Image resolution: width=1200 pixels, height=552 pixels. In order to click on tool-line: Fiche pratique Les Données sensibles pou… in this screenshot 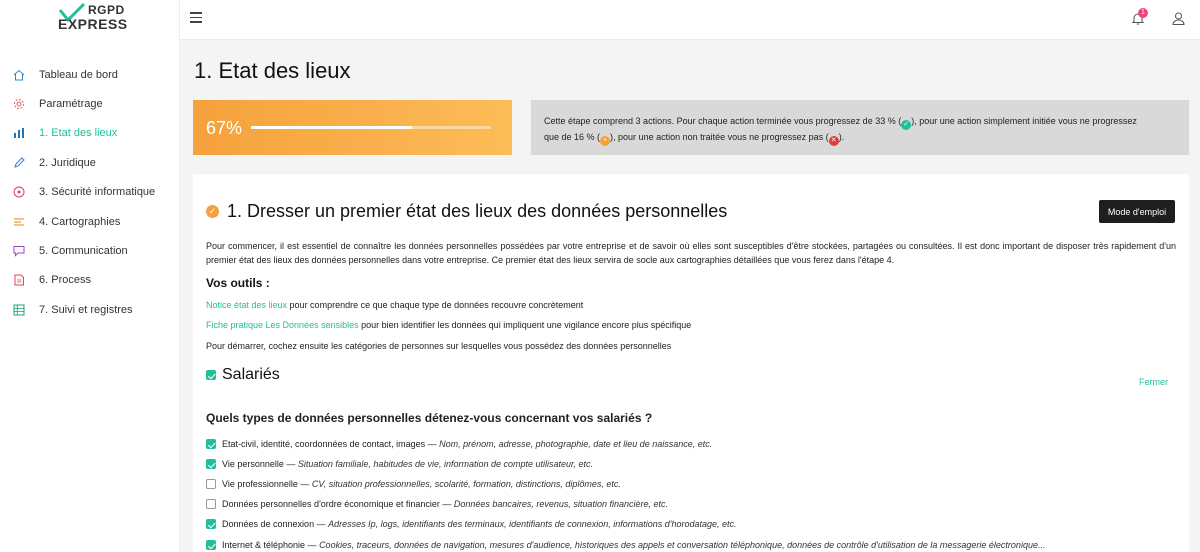, I will do `click(448, 325)`.